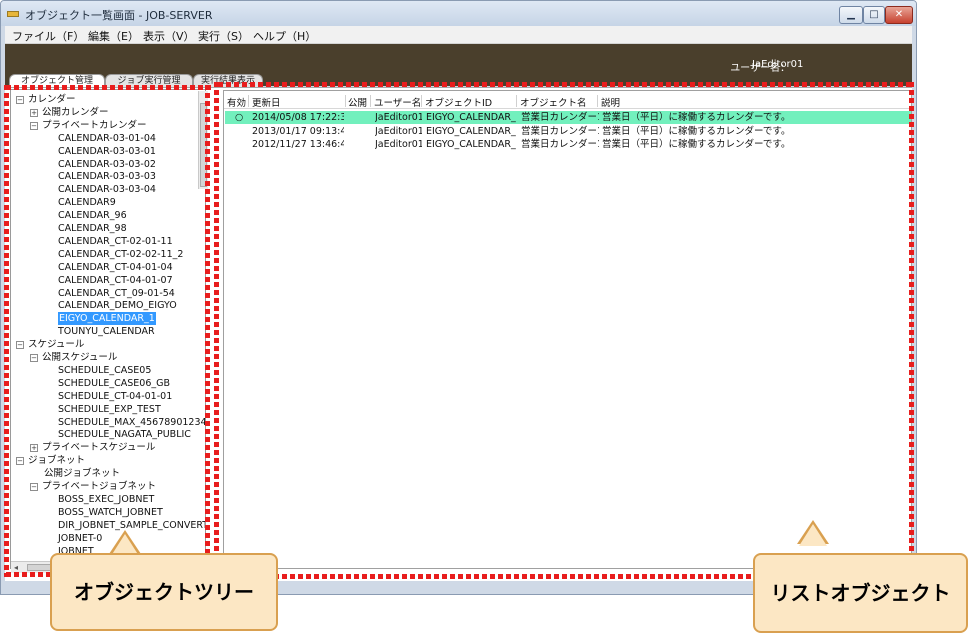 This screenshot has width=970, height=638. Describe the element at coordinates (458, 59) in the screenshot. I see `header-band: ユーザー名： JaEditor01` at that location.